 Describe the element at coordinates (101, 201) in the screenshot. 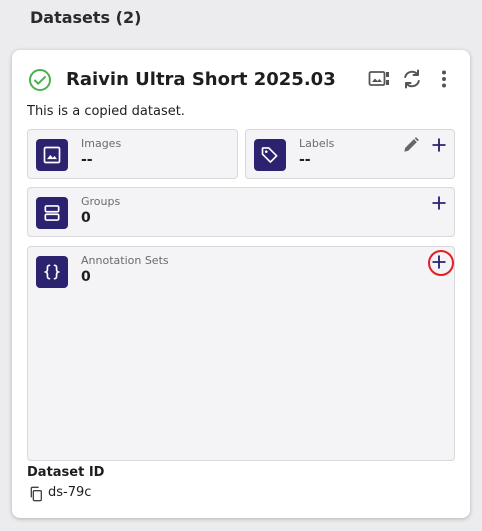

I see `groups-label: Groups` at that location.